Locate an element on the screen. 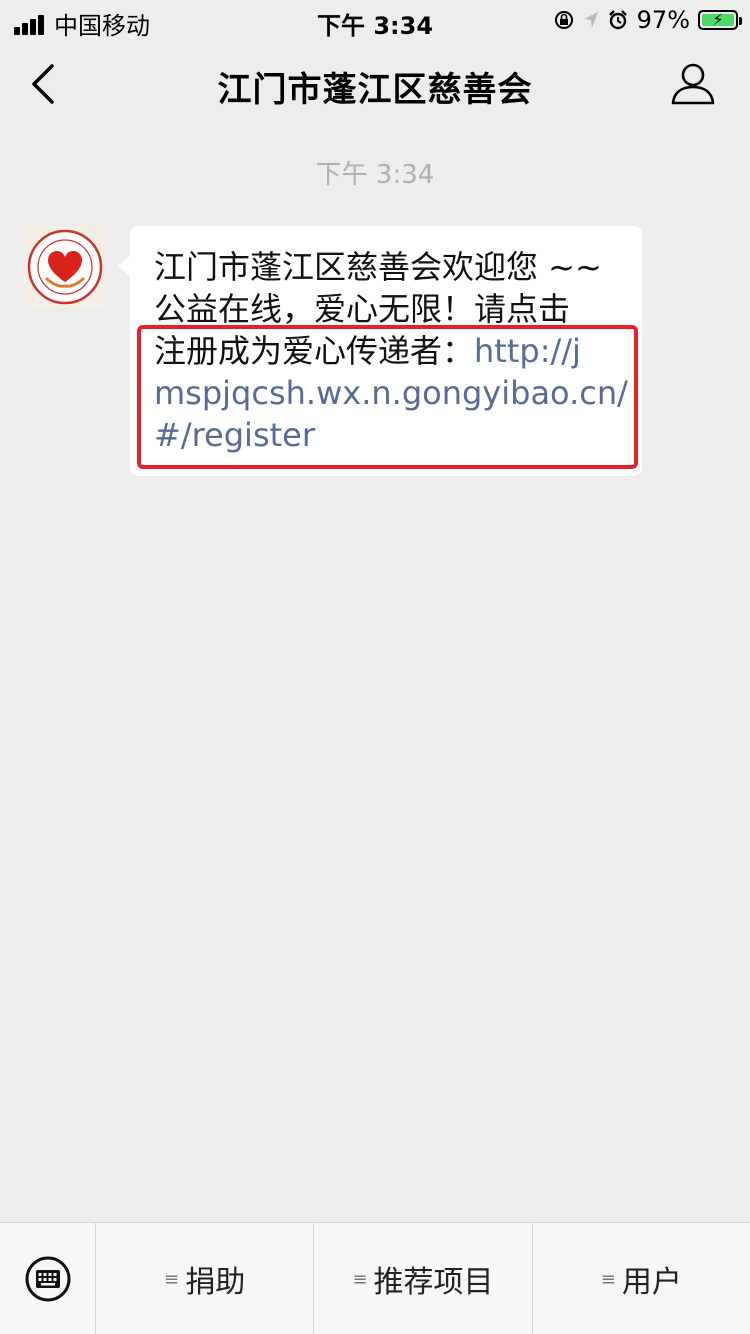 This screenshot has height=1334, width=750. charity-logo-icon is located at coordinates (65, 267).